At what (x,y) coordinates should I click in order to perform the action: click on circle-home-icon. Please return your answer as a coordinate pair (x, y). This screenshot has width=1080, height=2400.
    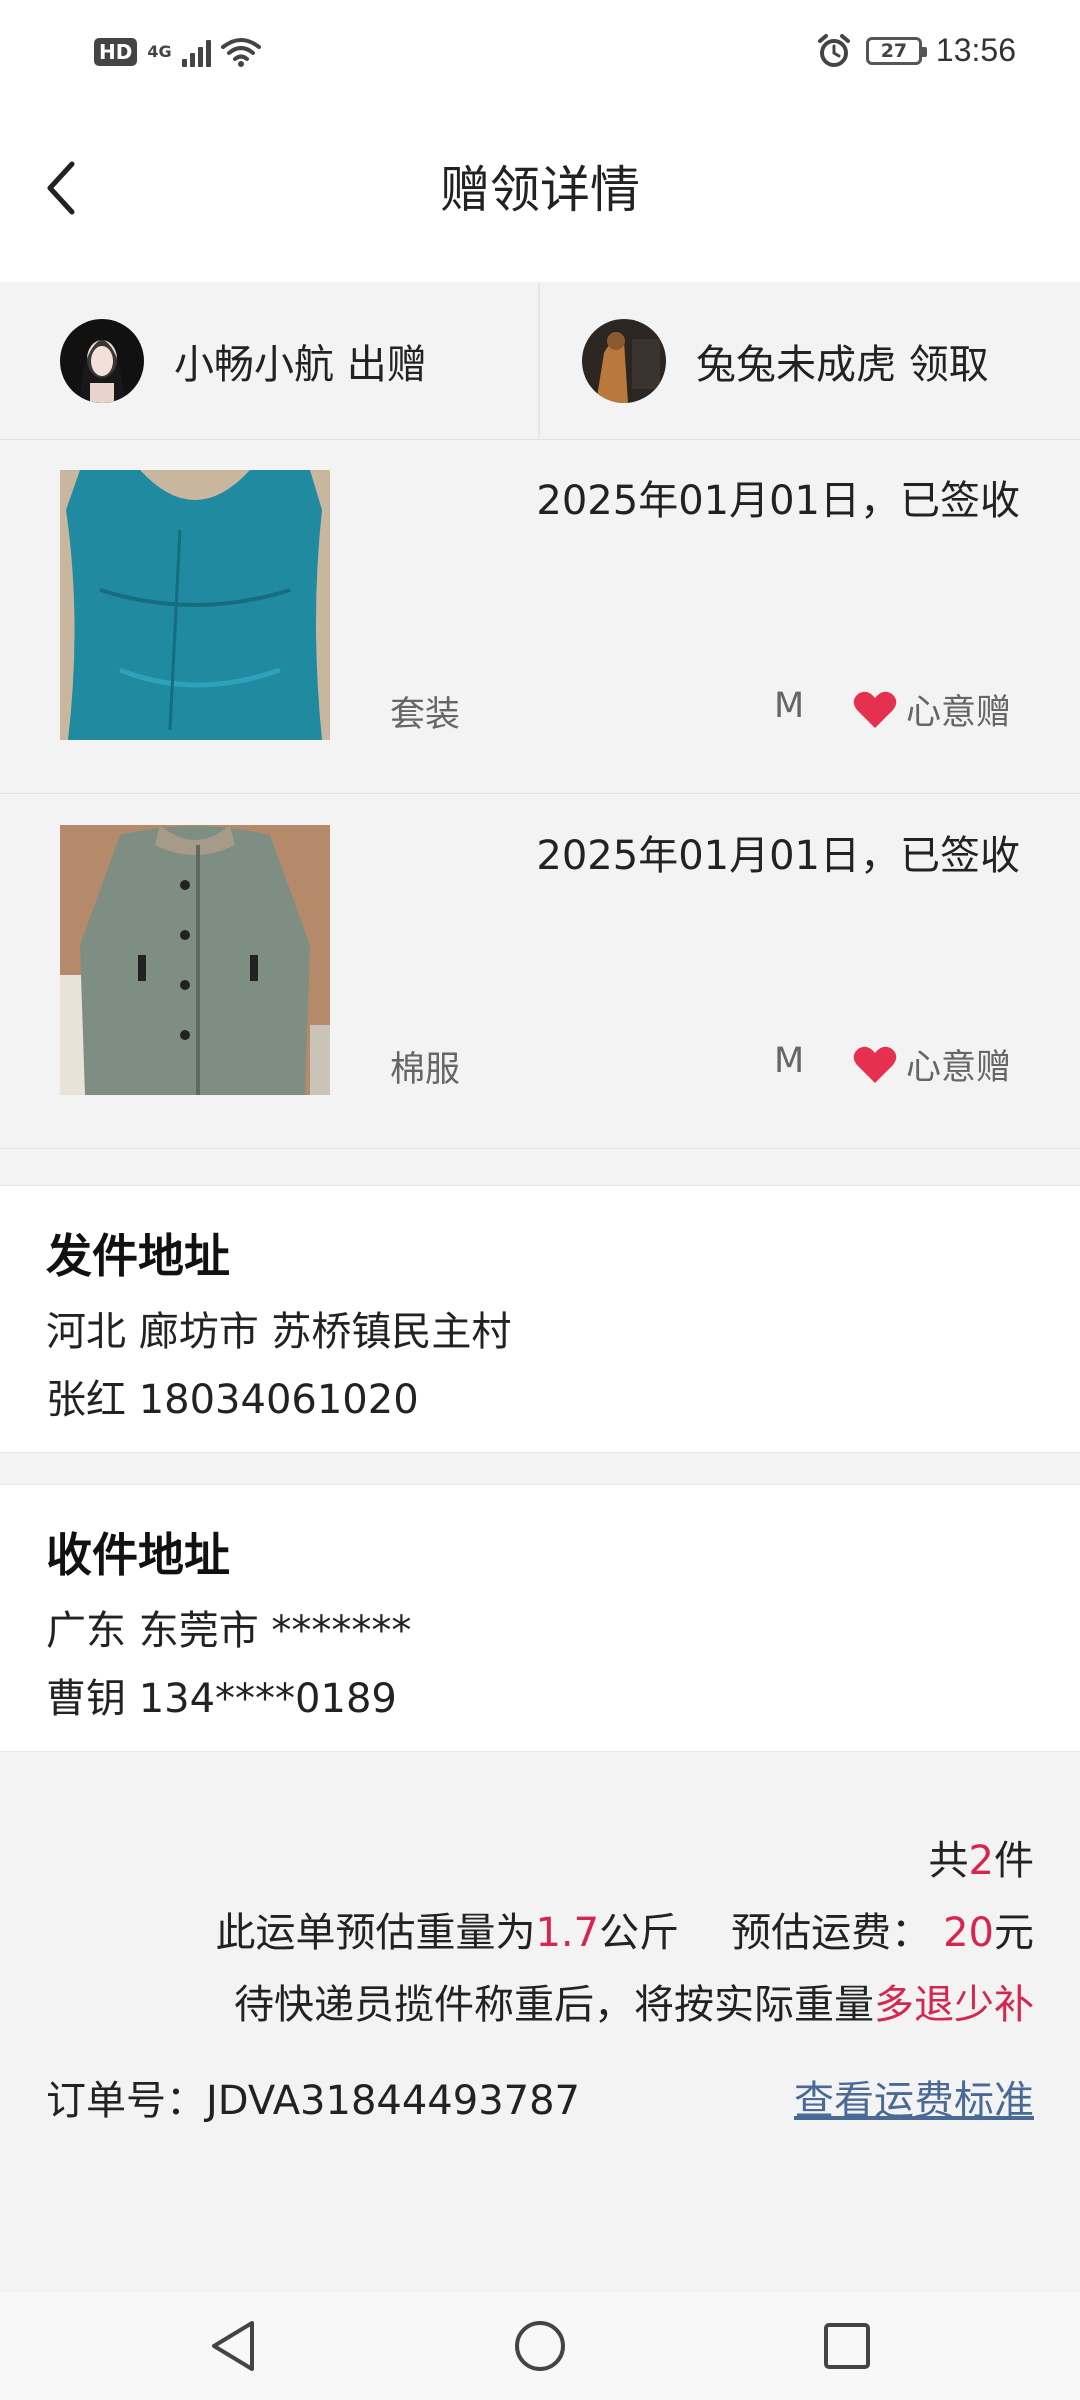
    Looking at the image, I should click on (540, 2346).